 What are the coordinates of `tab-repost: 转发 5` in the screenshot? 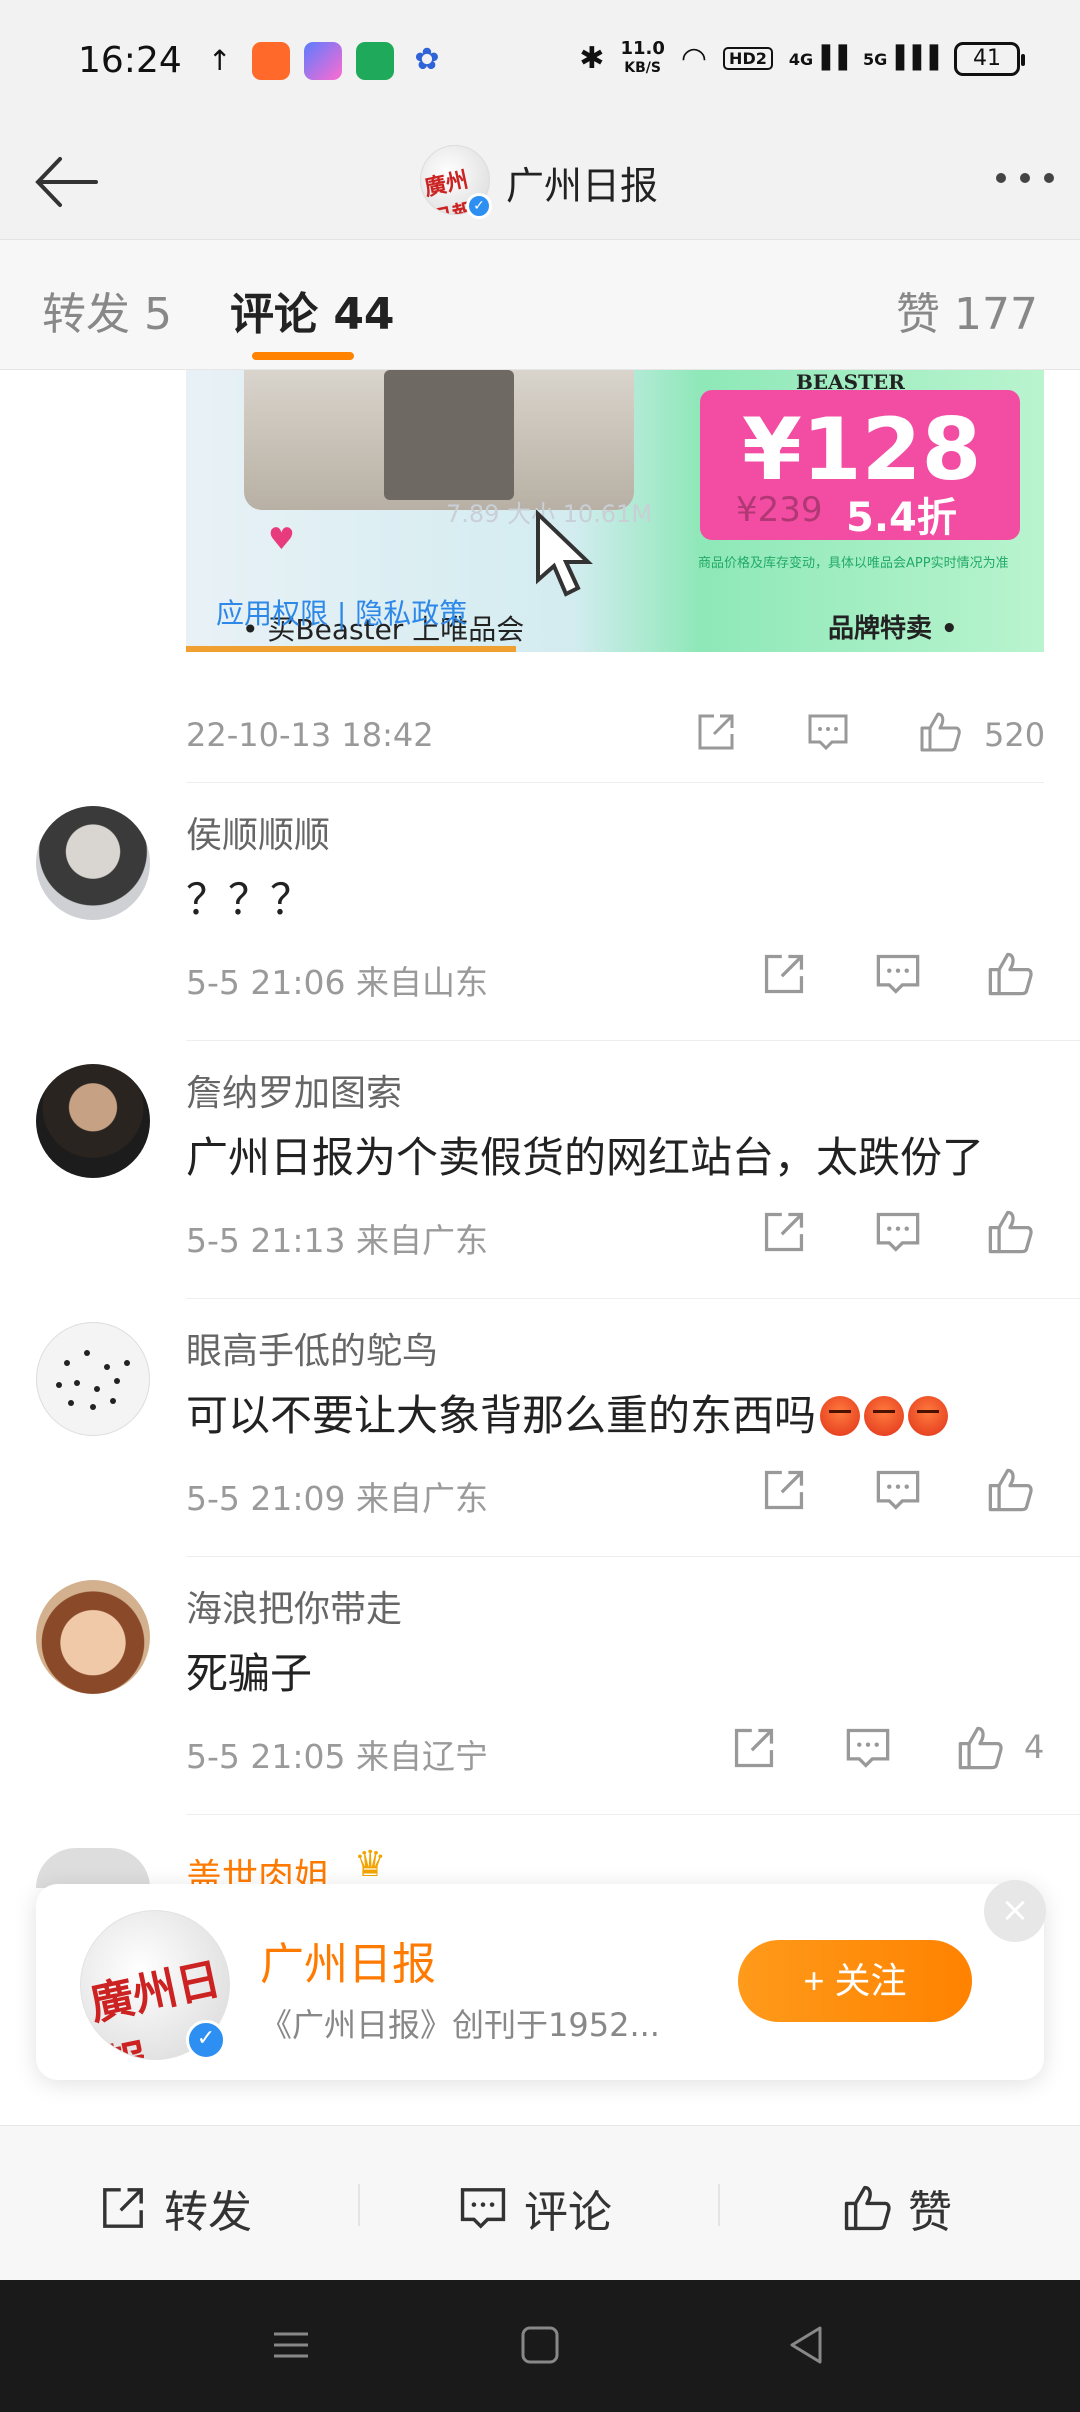 It's located at (107, 310).